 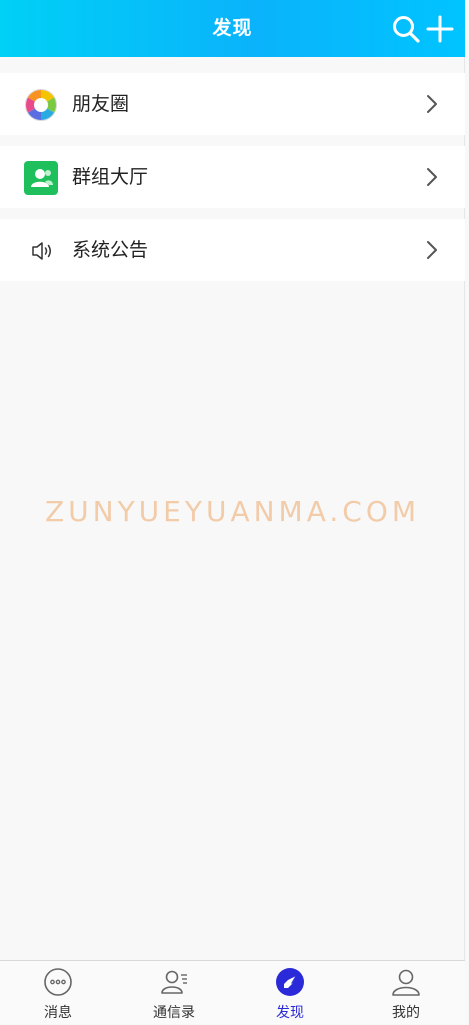 I want to click on speaker-icon, so click(x=41, y=251).